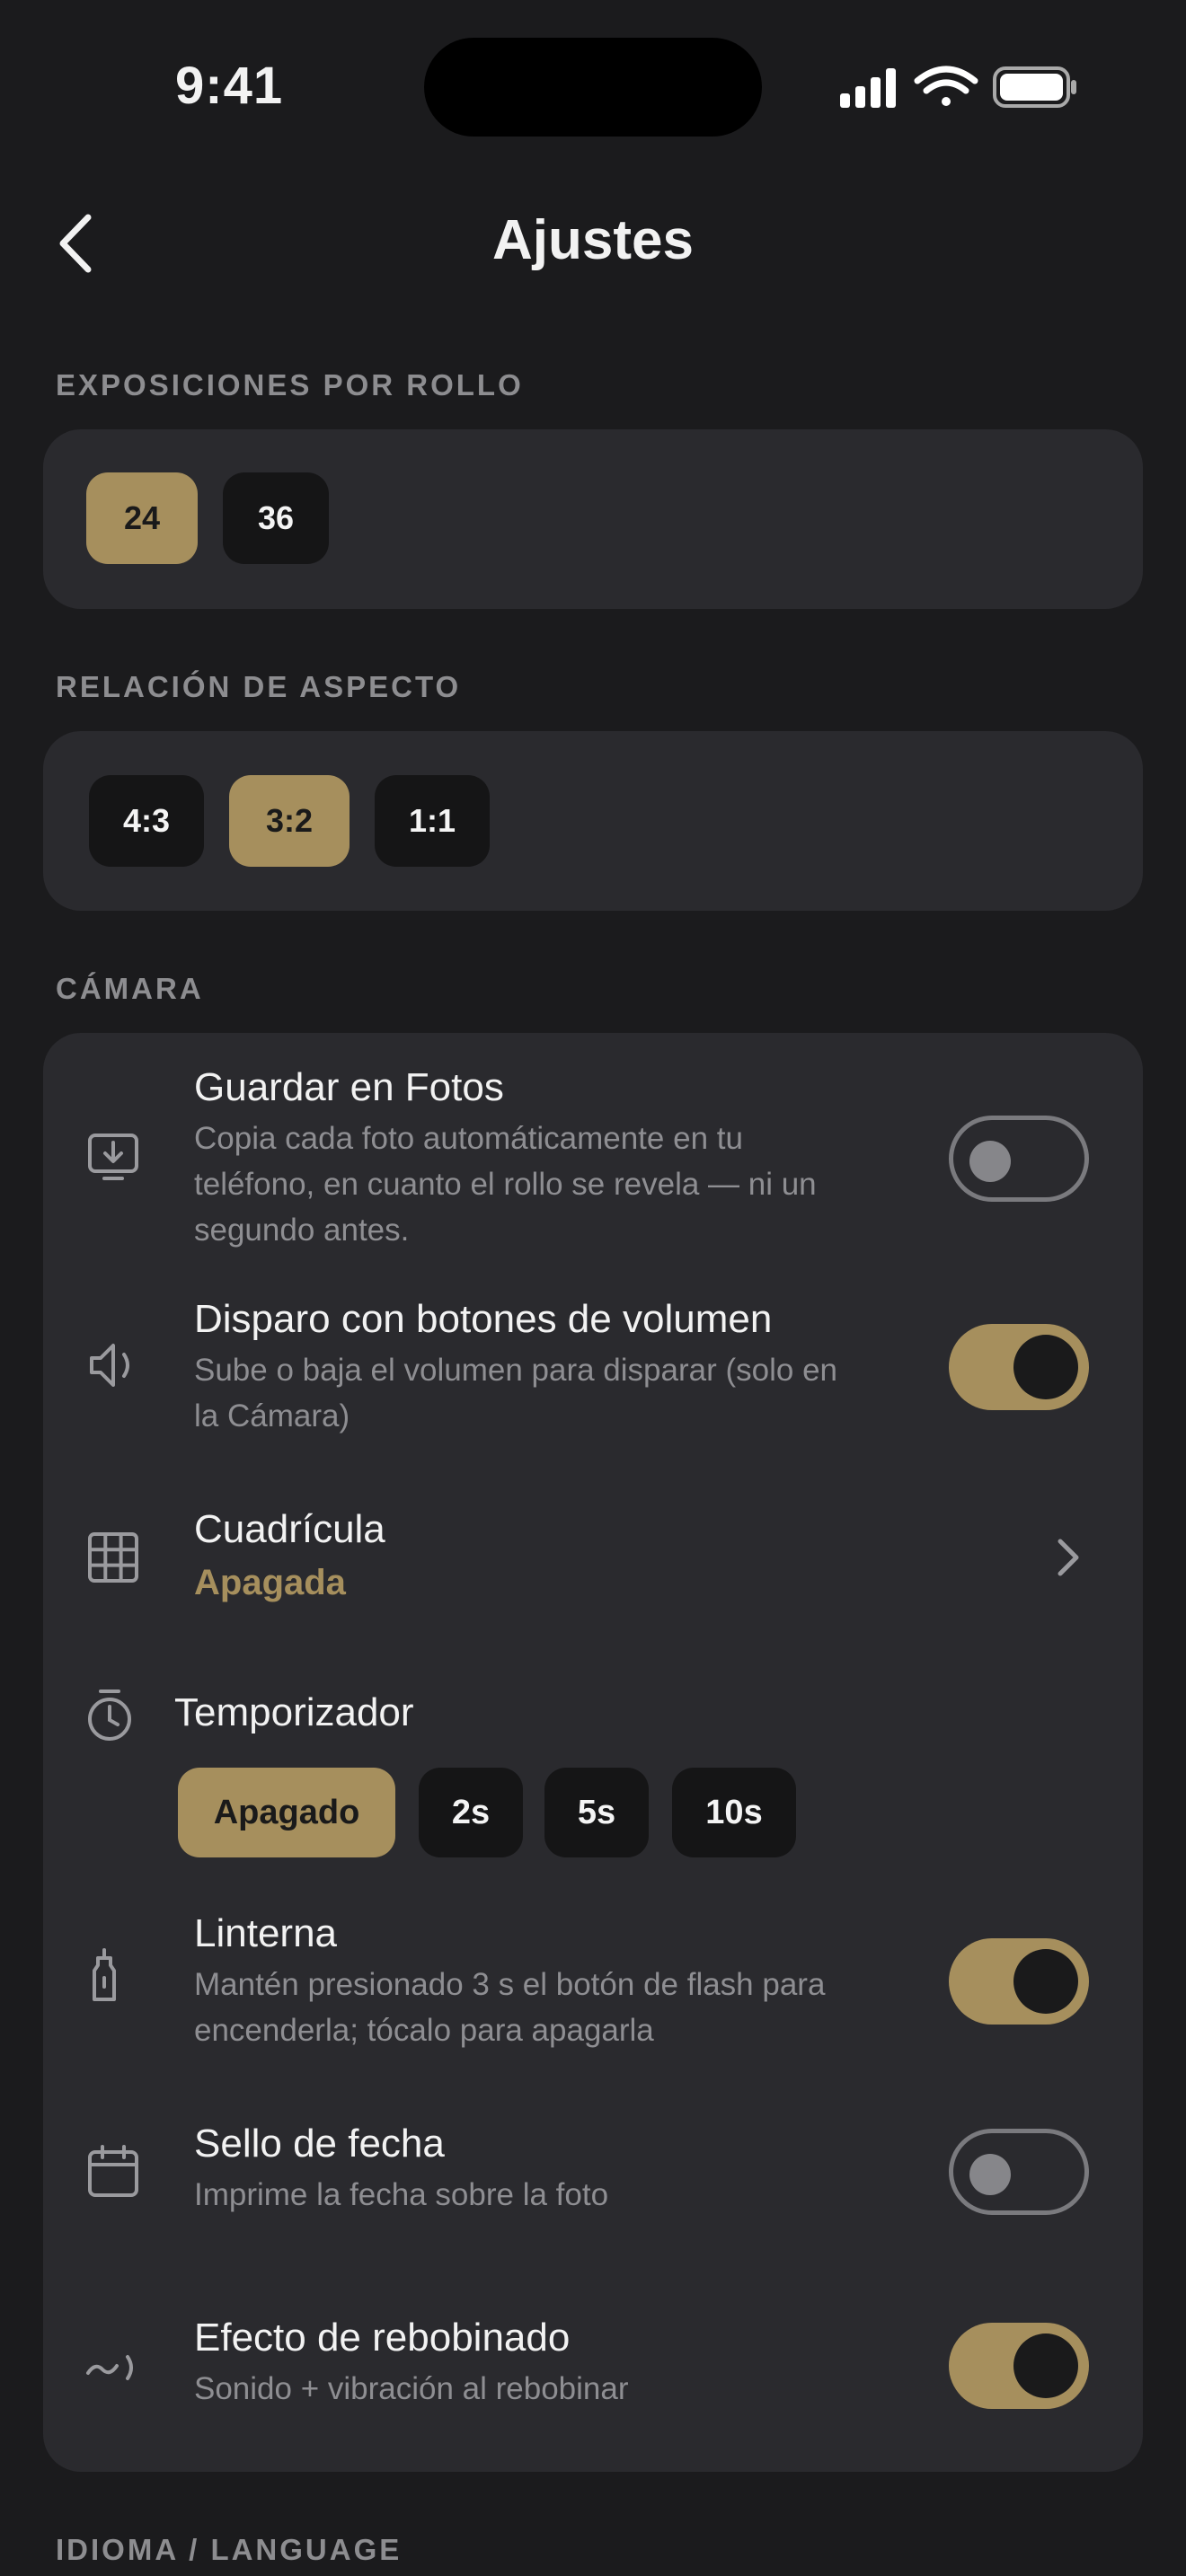 The image size is (1186, 2576). Describe the element at coordinates (286, 1812) in the screenshot. I see `timer-option-off: Apagado` at that location.